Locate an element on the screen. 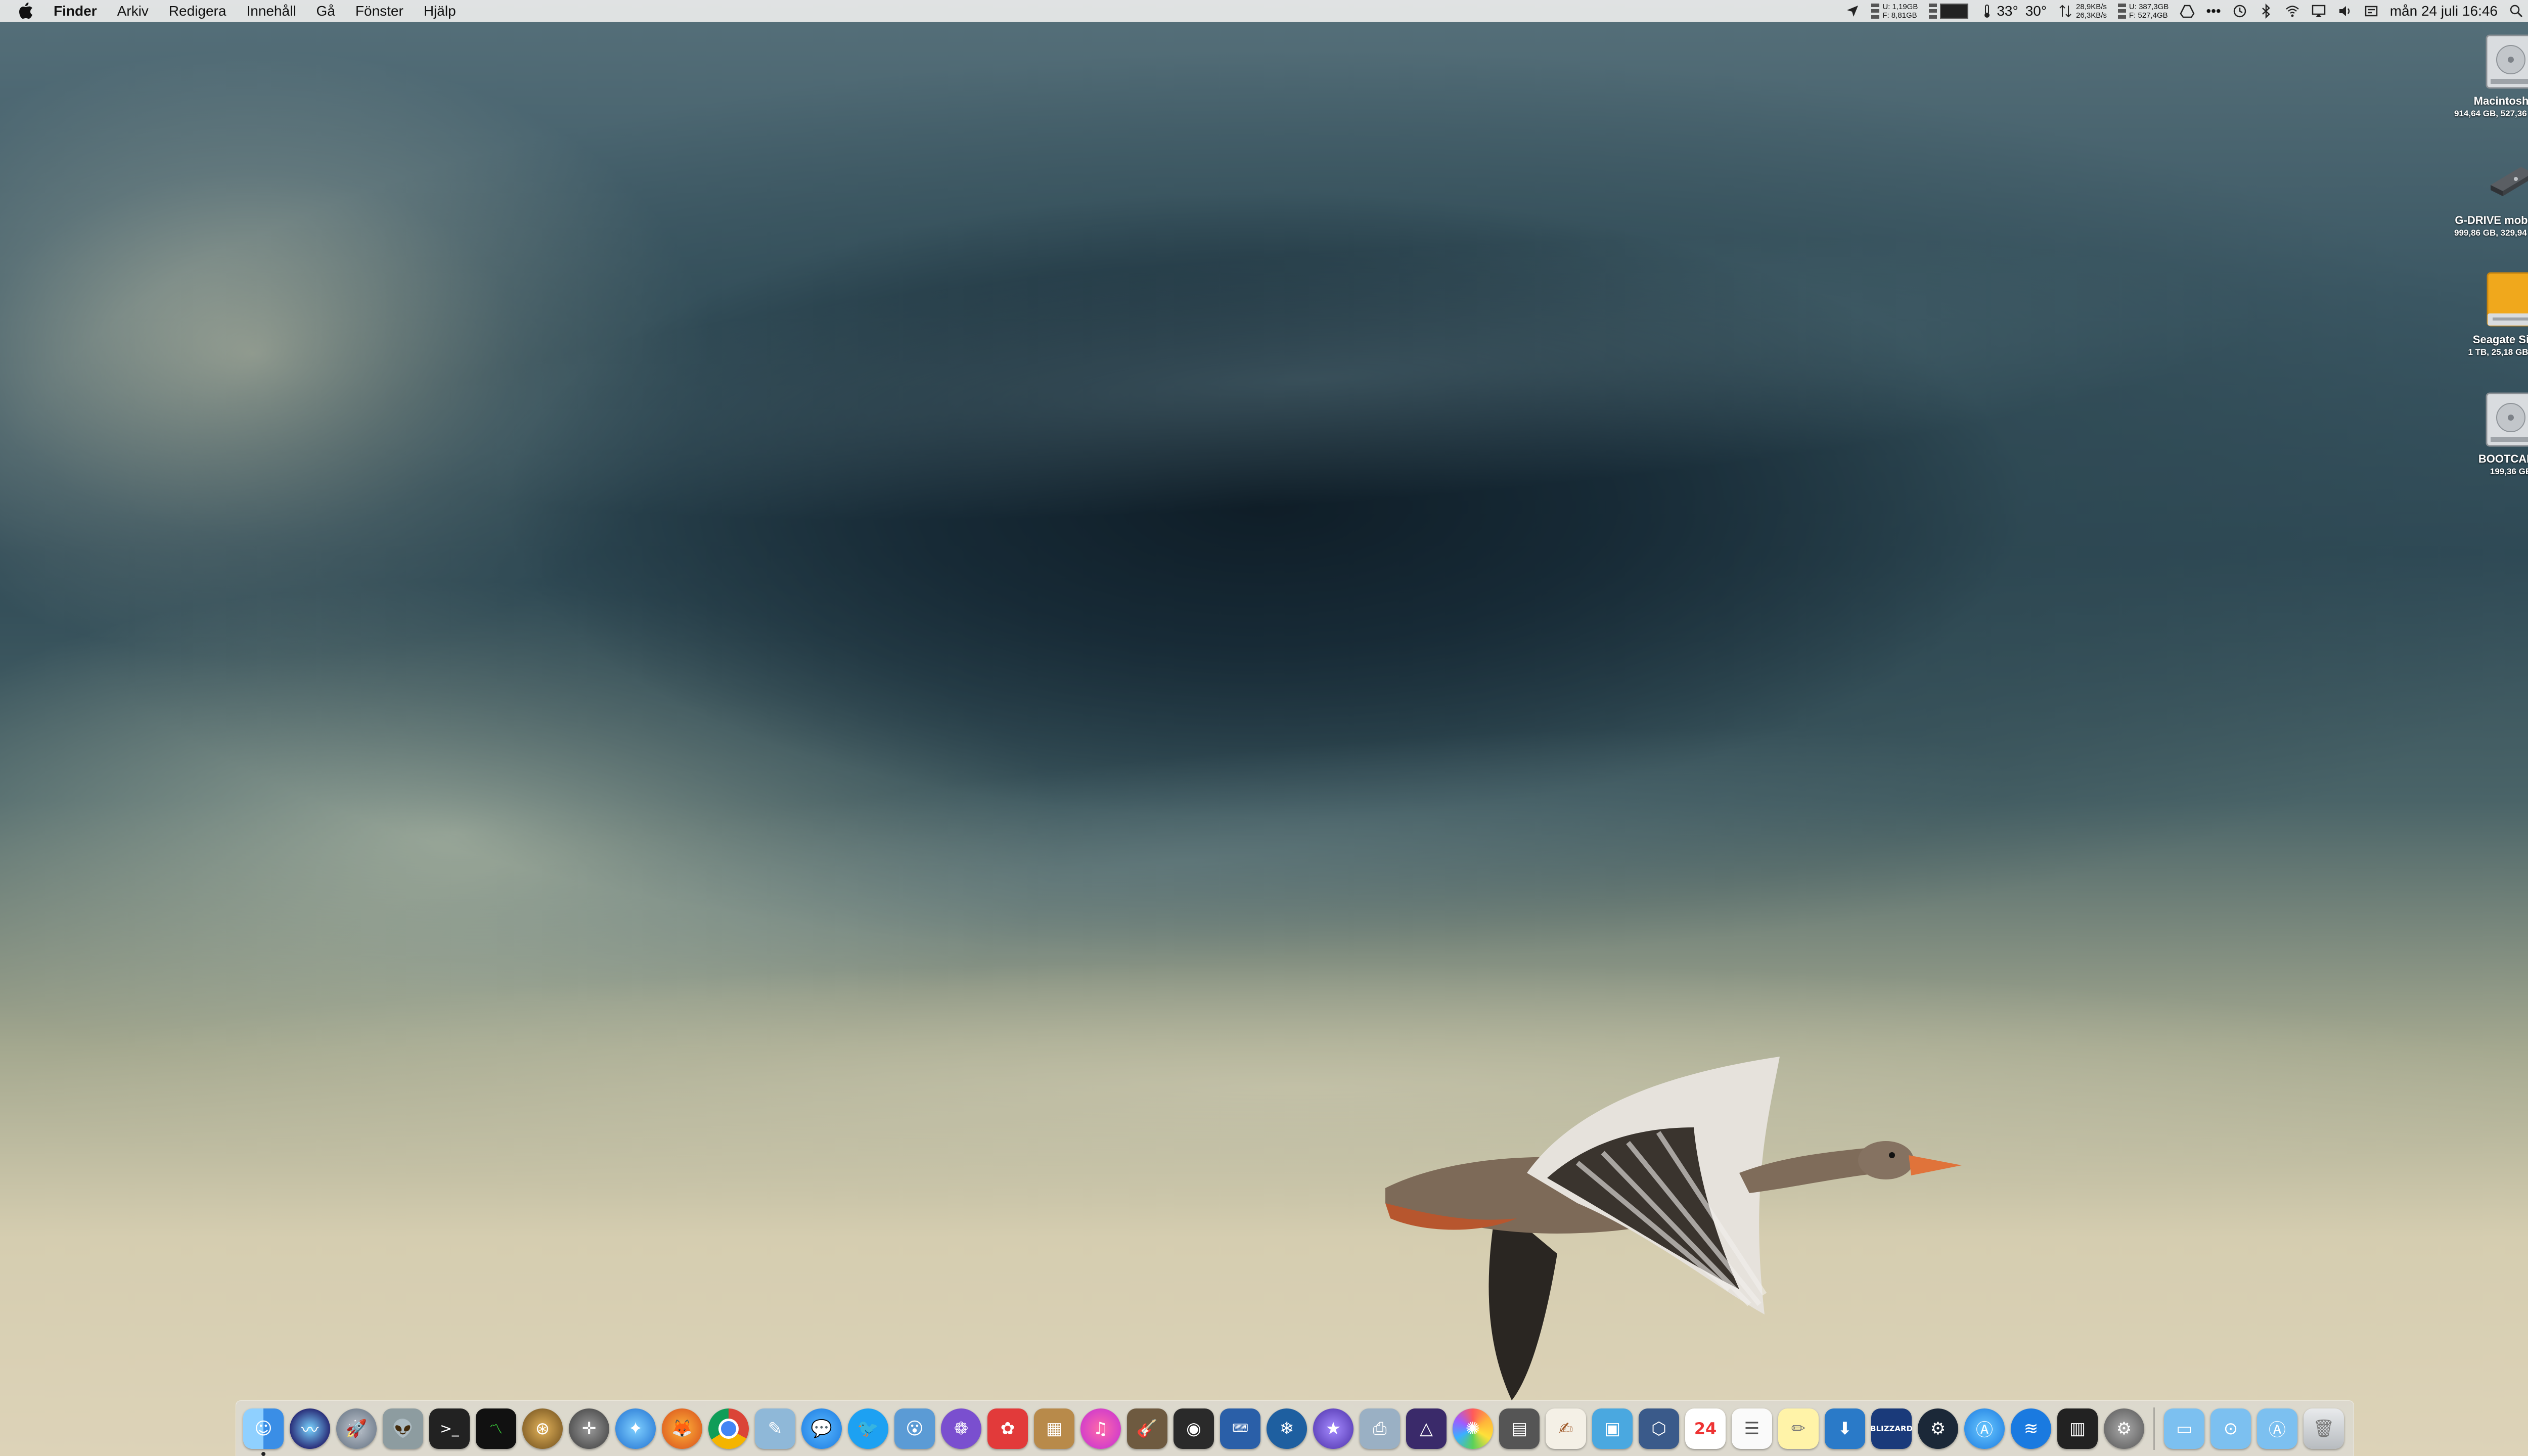 The image size is (2528, 1456). temperature-stat: 33° 30° is located at coordinates (2013, 11).